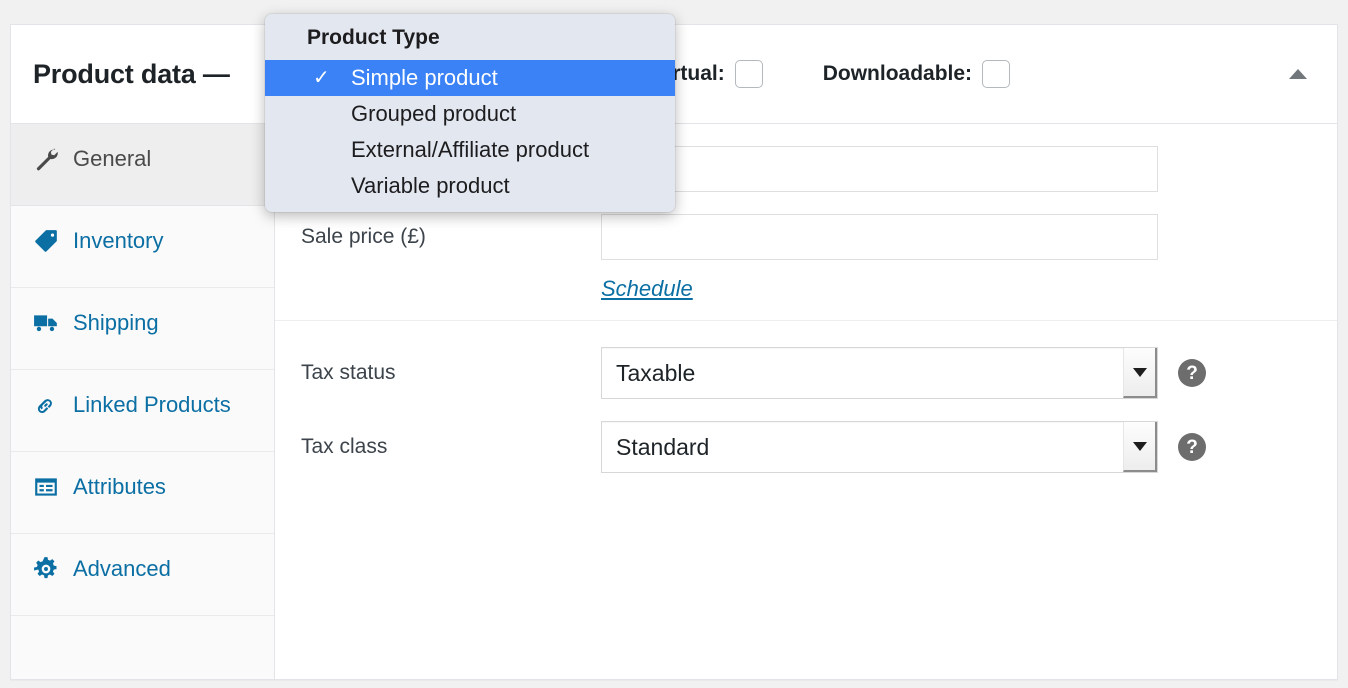 Image resolution: width=1348 pixels, height=688 pixels. I want to click on sidebar-item-label: Shipping, so click(116, 322).